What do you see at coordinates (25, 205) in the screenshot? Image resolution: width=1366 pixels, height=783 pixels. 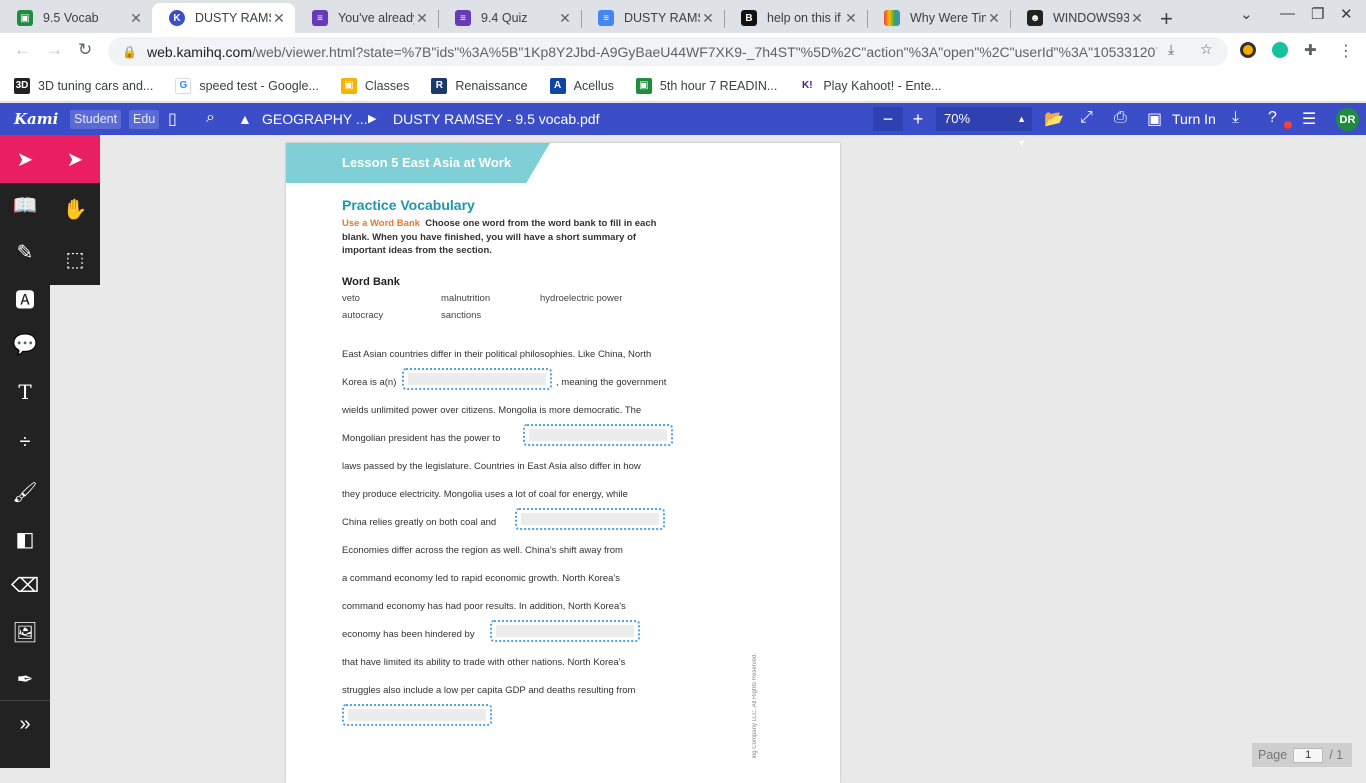 I see `dictionary-icon: 📖` at bounding box center [25, 205].